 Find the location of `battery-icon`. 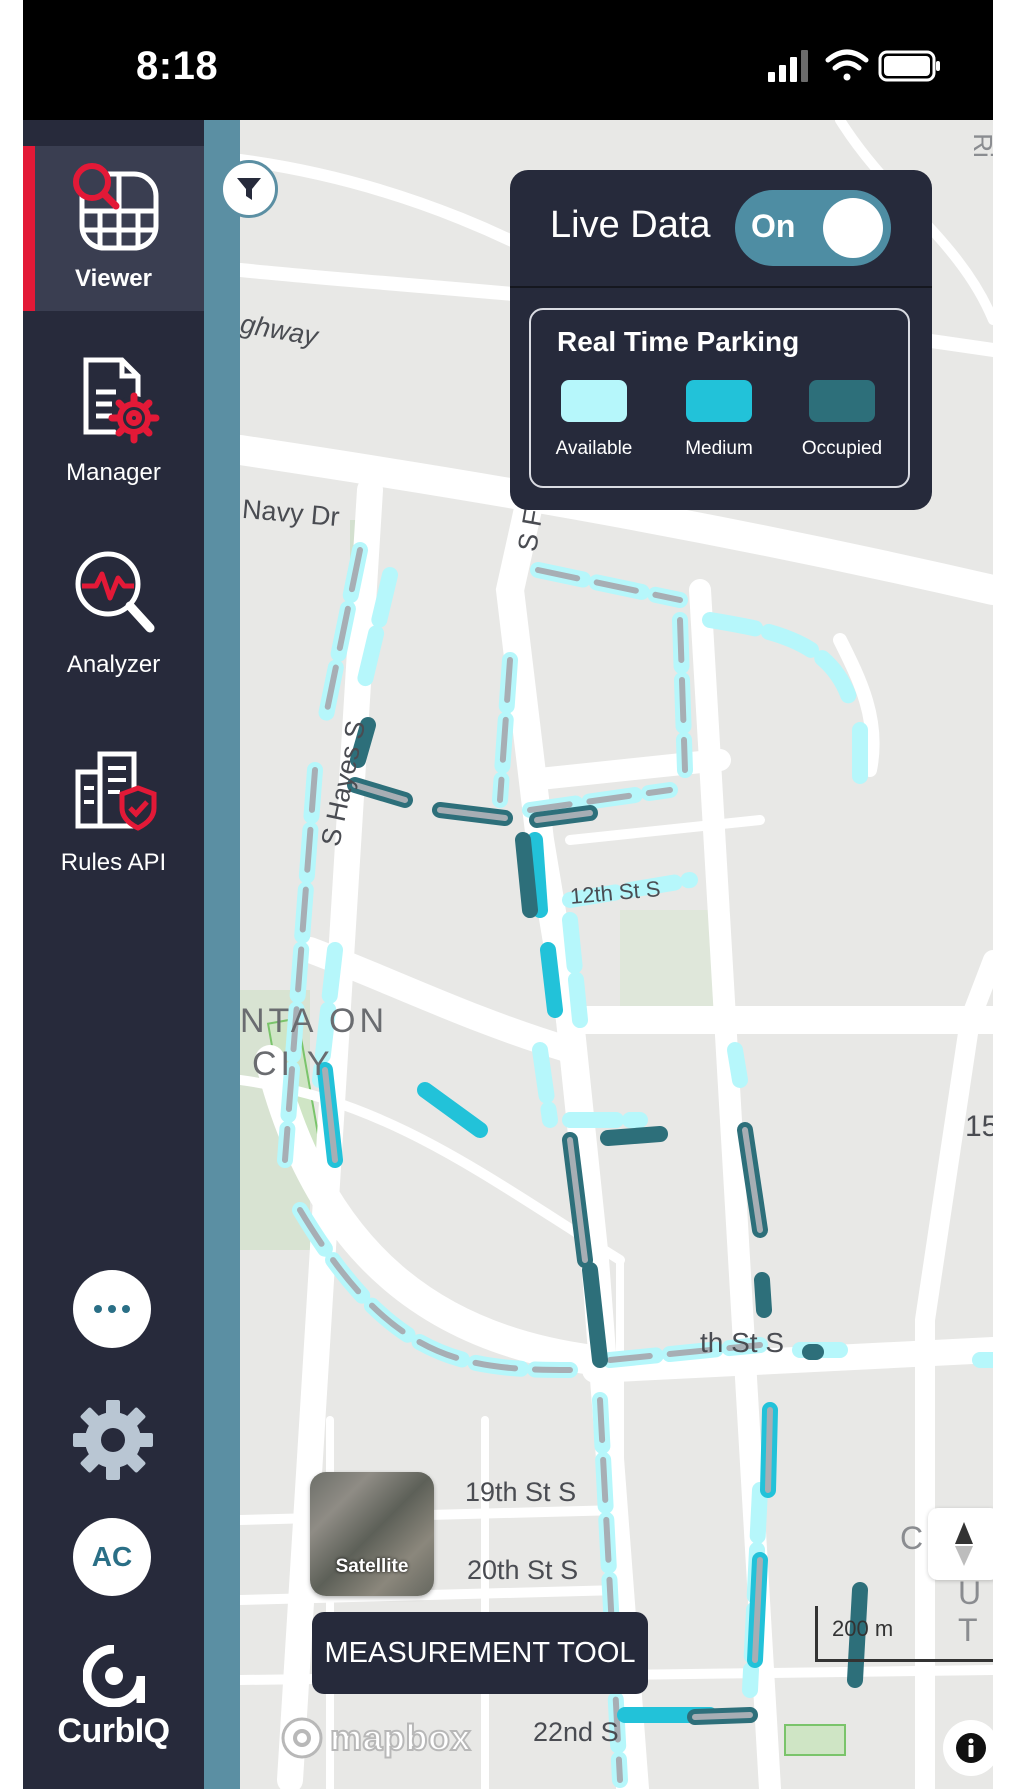

battery-icon is located at coordinates (909, 66).